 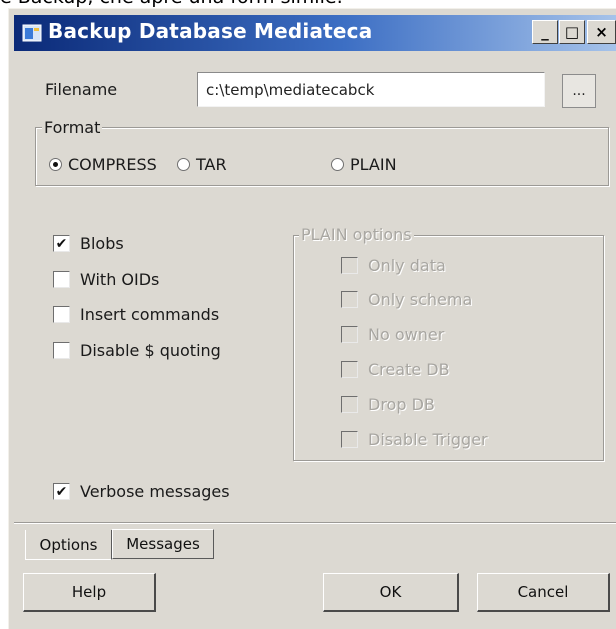 What do you see at coordinates (349, 369) in the screenshot?
I see `create-db-checkbox` at bounding box center [349, 369].